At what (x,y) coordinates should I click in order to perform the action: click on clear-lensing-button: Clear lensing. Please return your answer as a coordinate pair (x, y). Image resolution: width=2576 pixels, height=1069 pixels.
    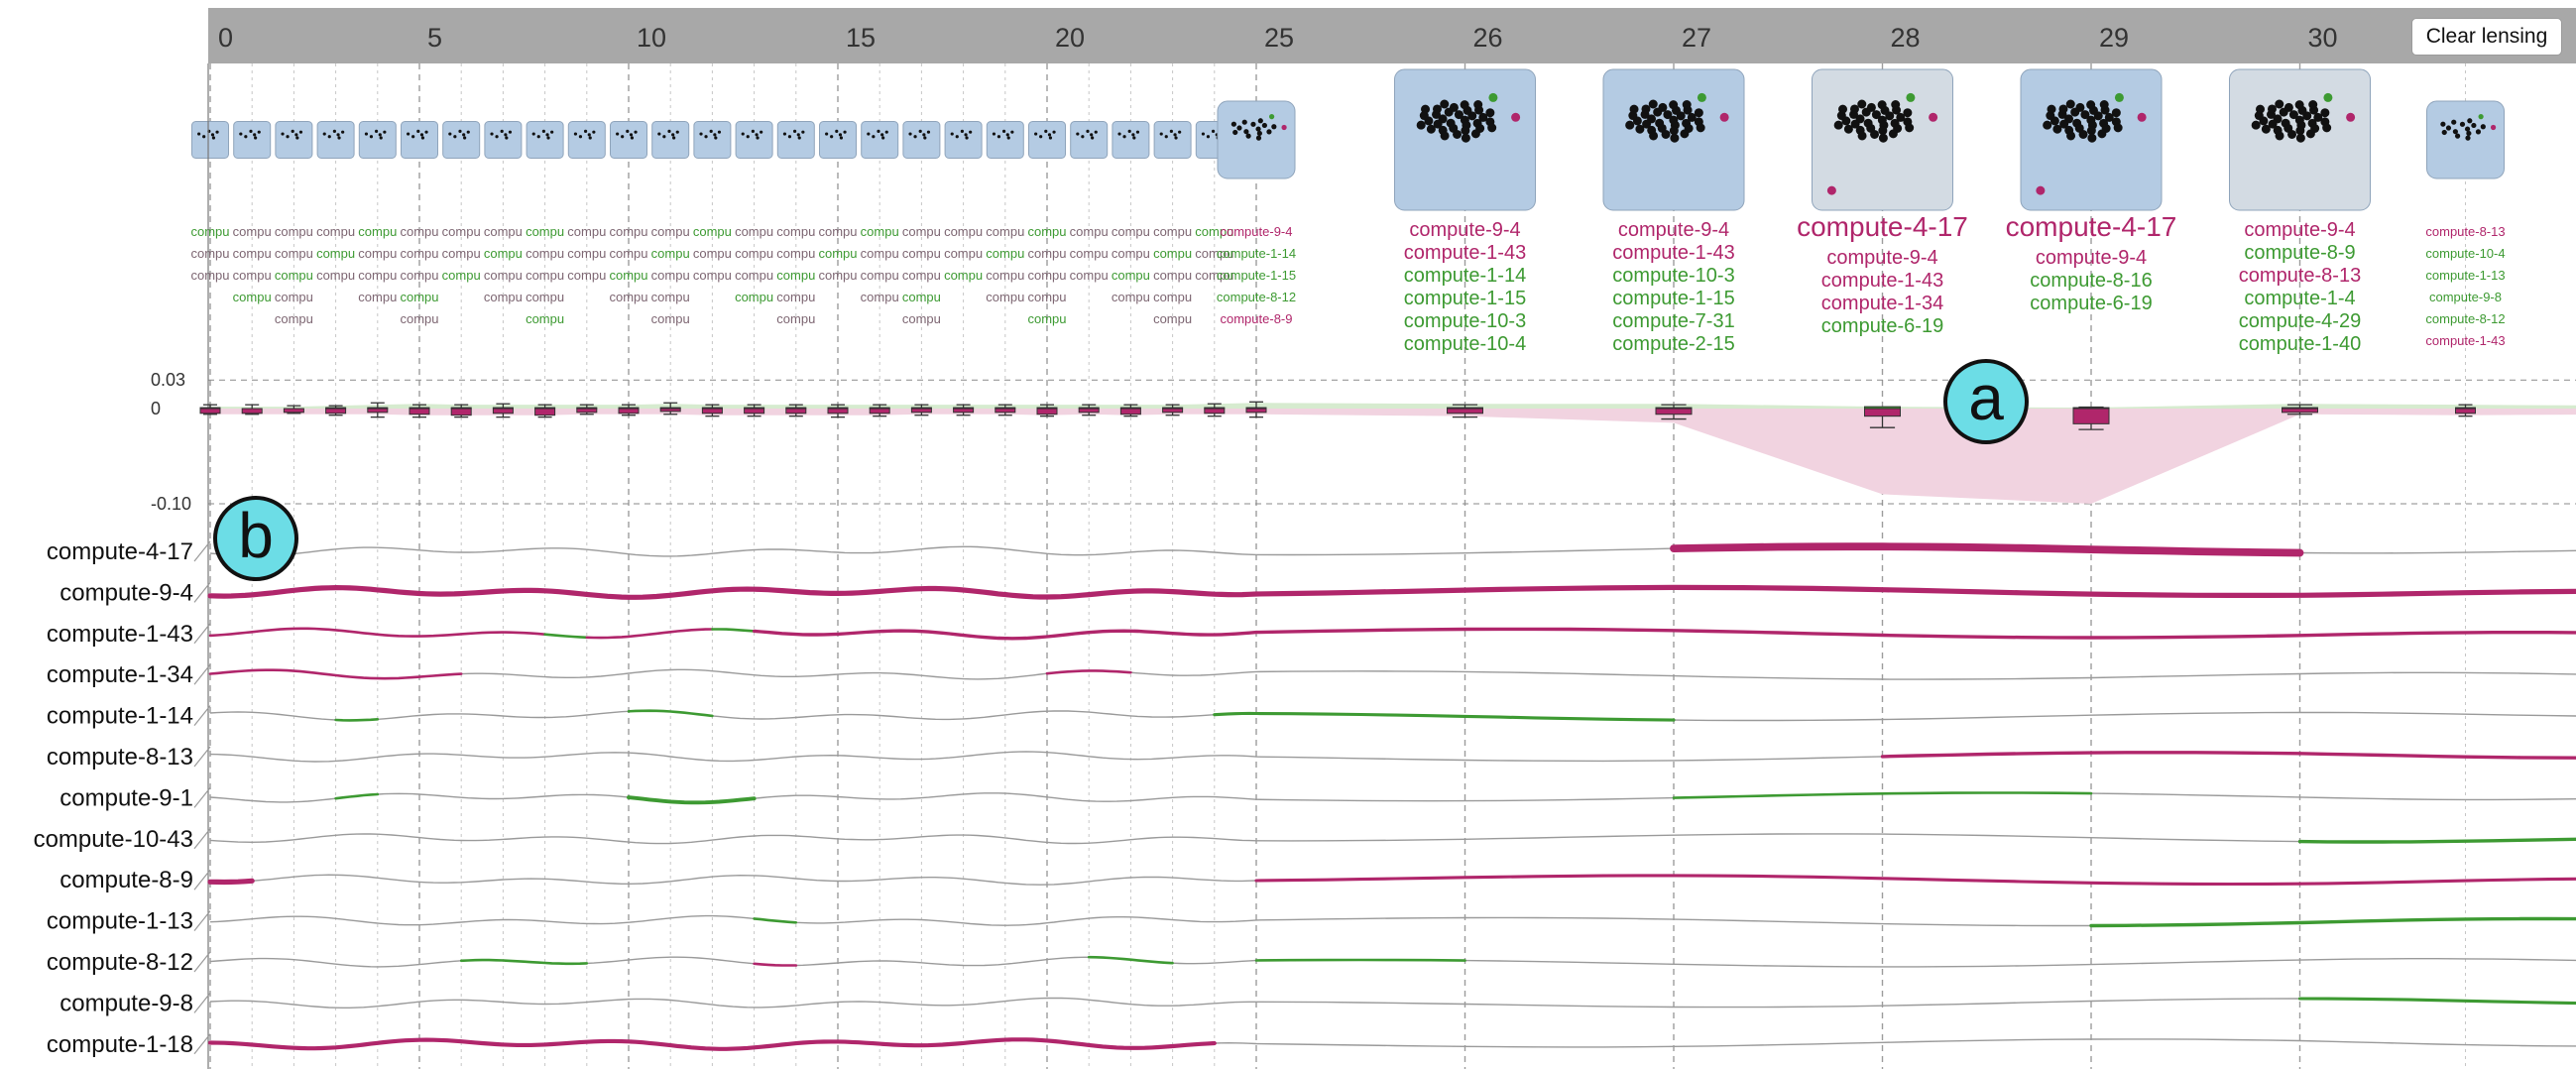
    Looking at the image, I should click on (2487, 37).